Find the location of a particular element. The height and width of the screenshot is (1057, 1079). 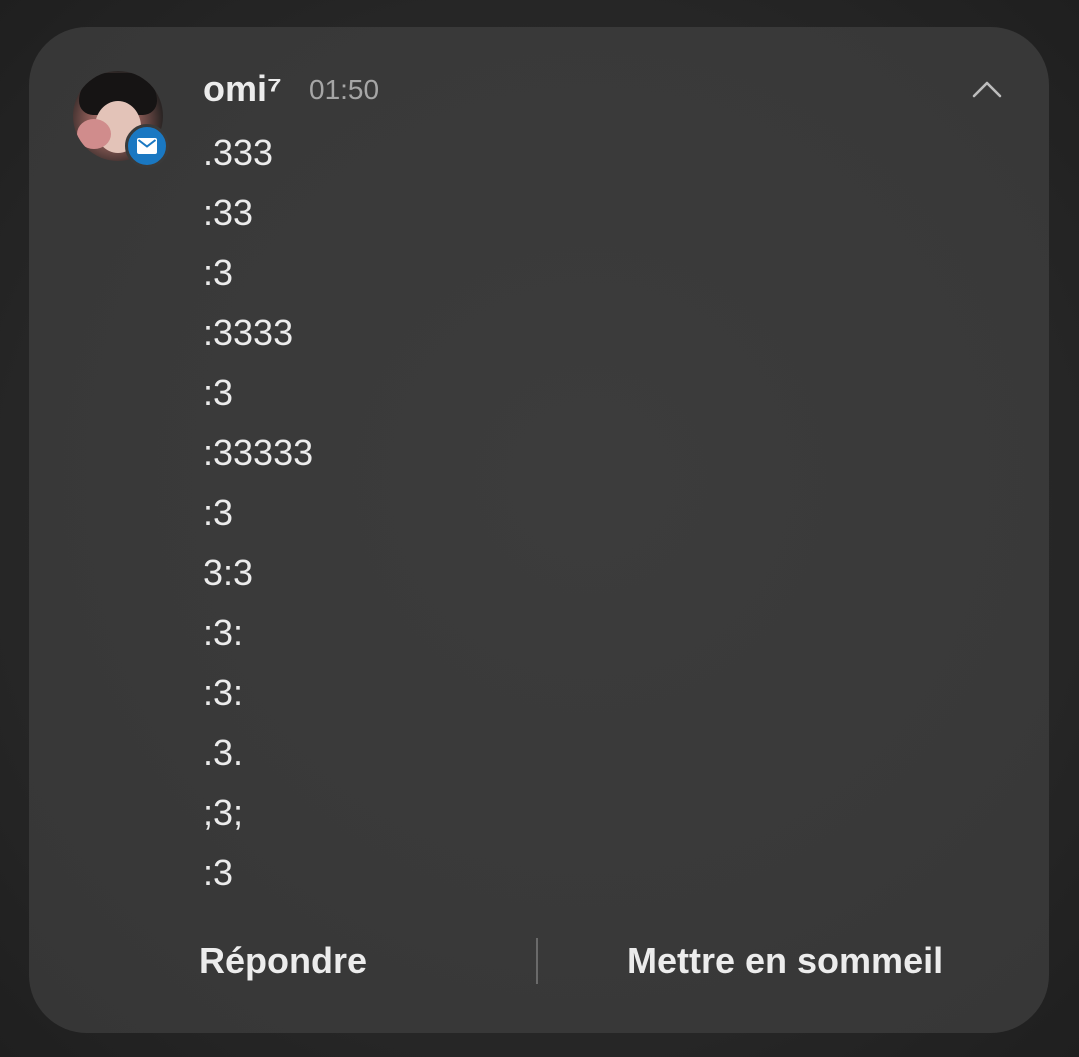

action-divider is located at coordinates (537, 961).